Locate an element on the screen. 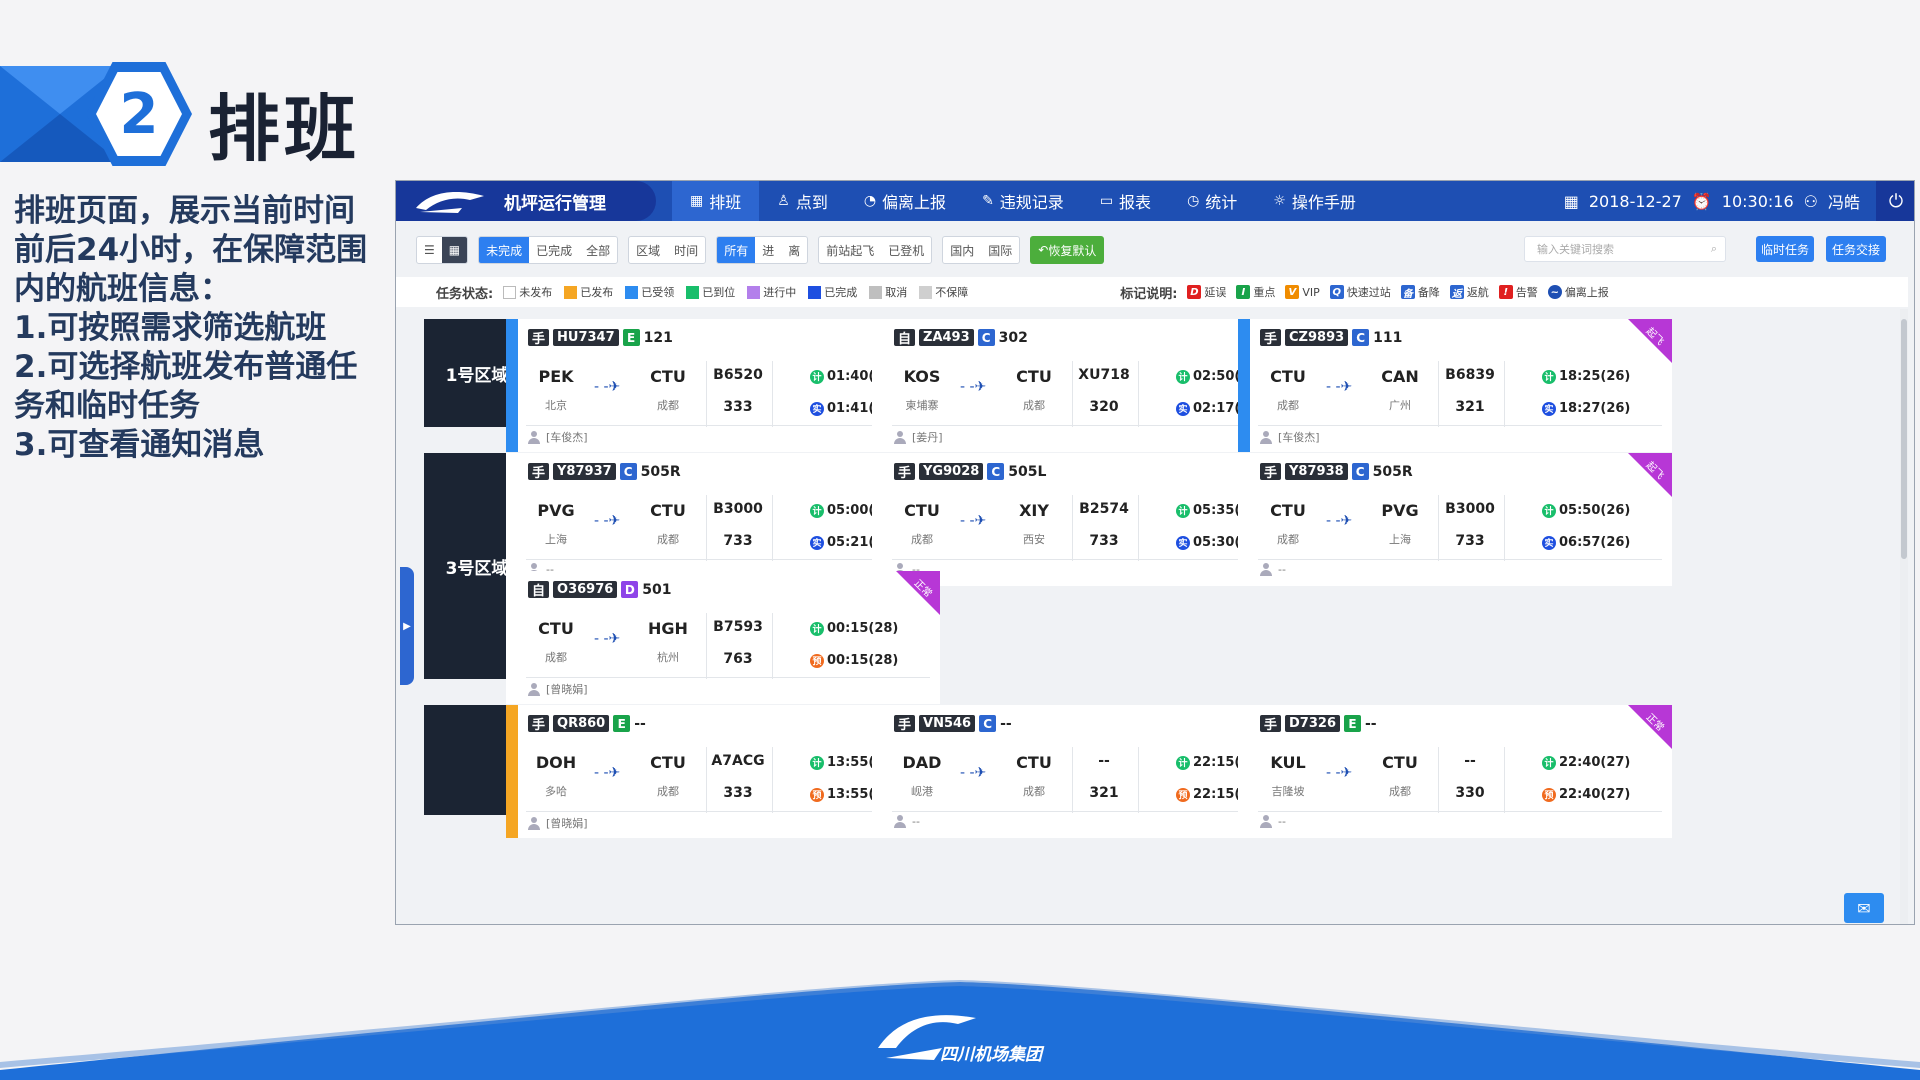  corner-label: 正常 is located at coordinates (1654, 722).